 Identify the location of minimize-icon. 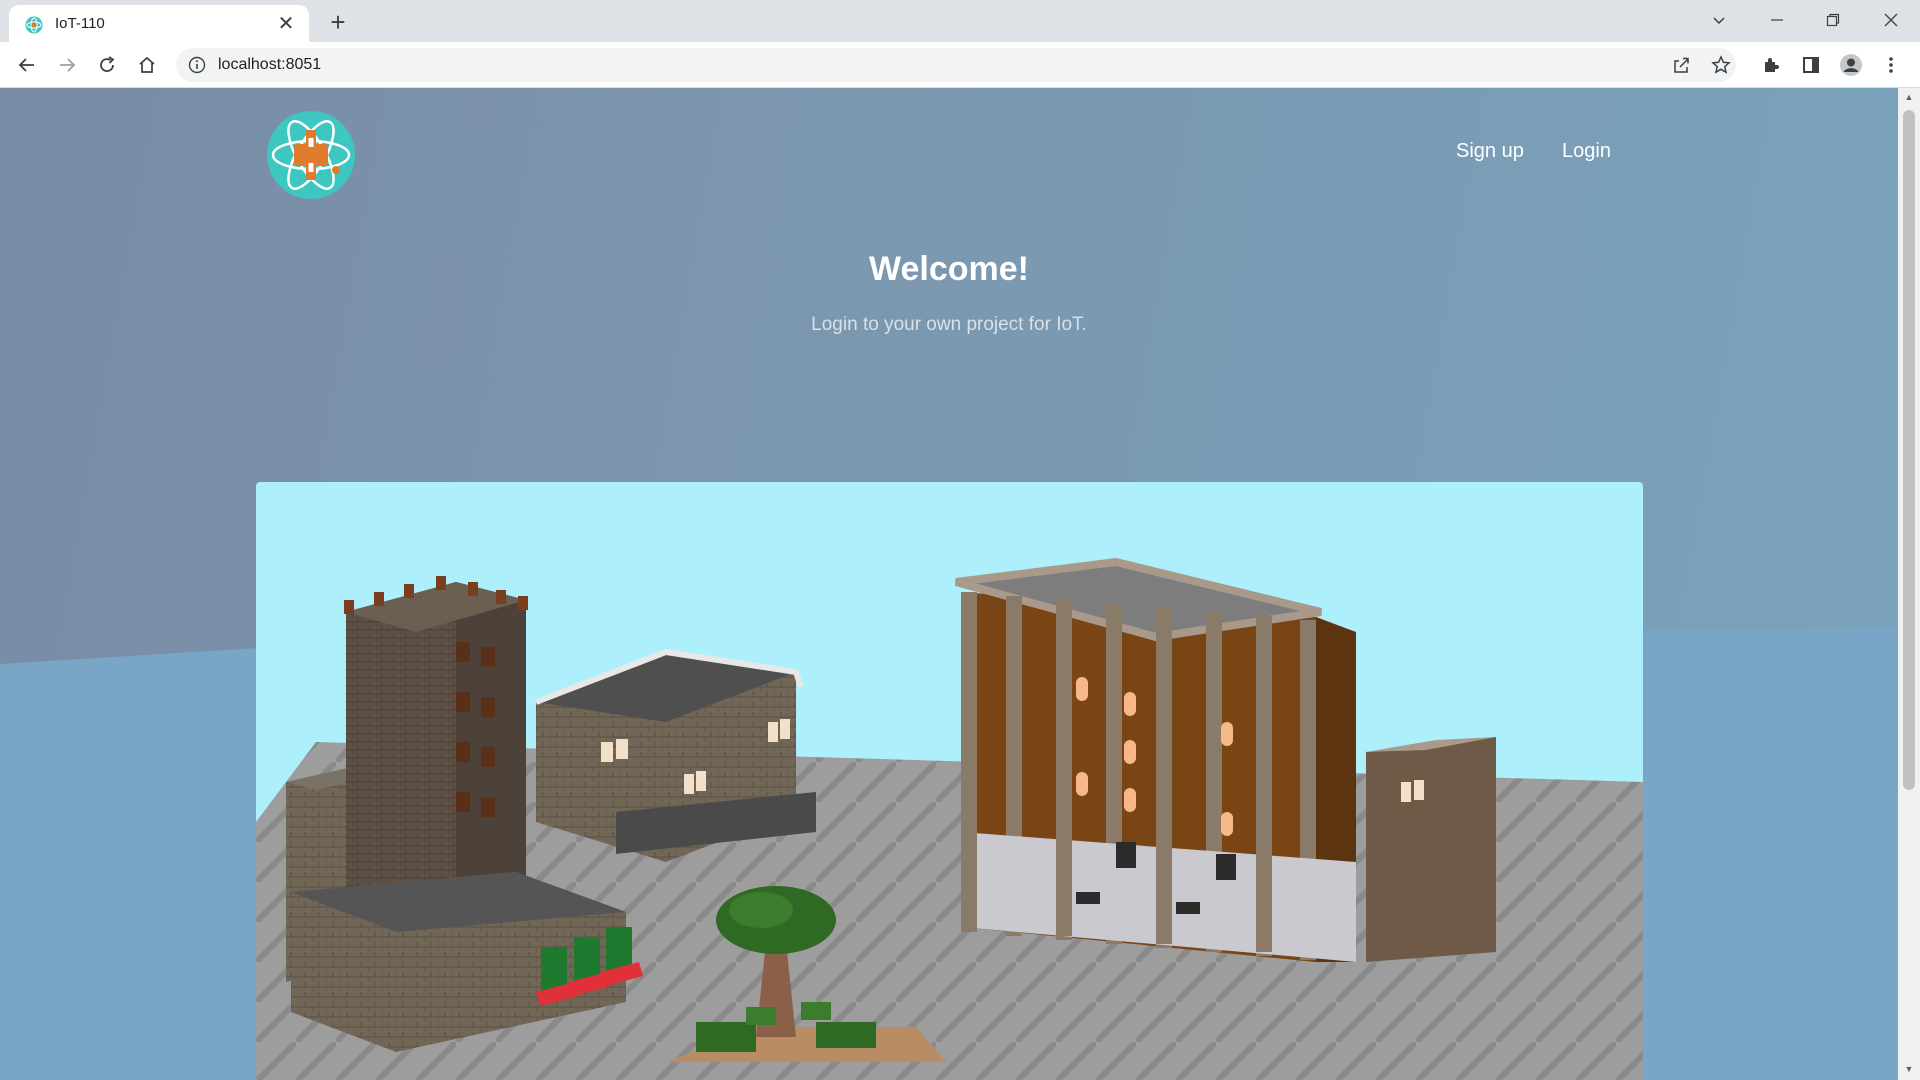
(1777, 20).